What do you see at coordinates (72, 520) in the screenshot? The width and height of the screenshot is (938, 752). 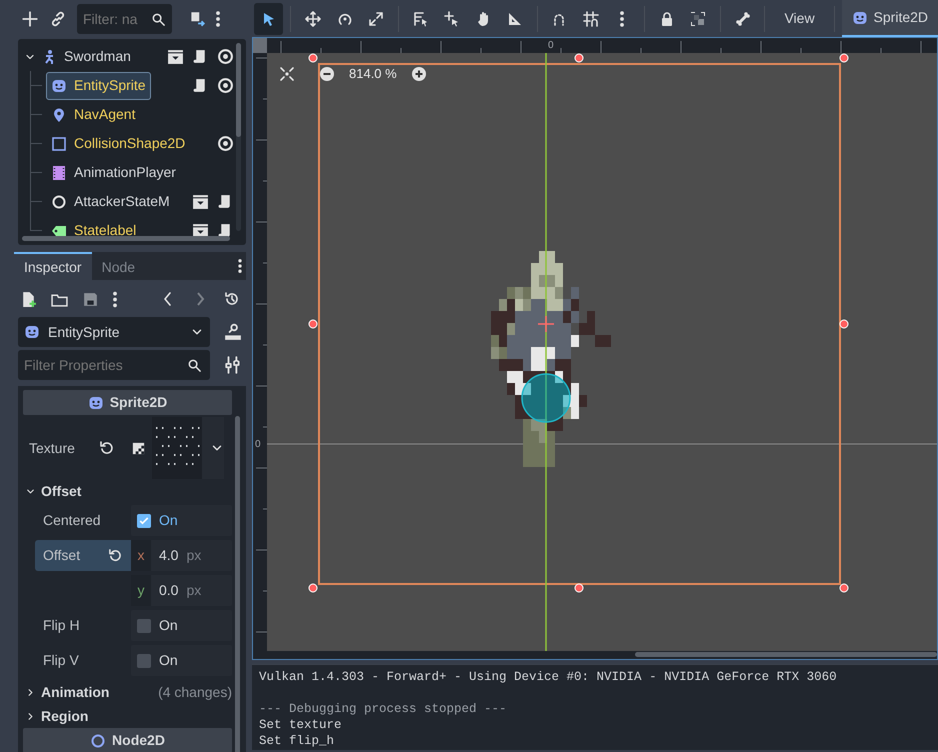 I see `property-label: Centered` at bounding box center [72, 520].